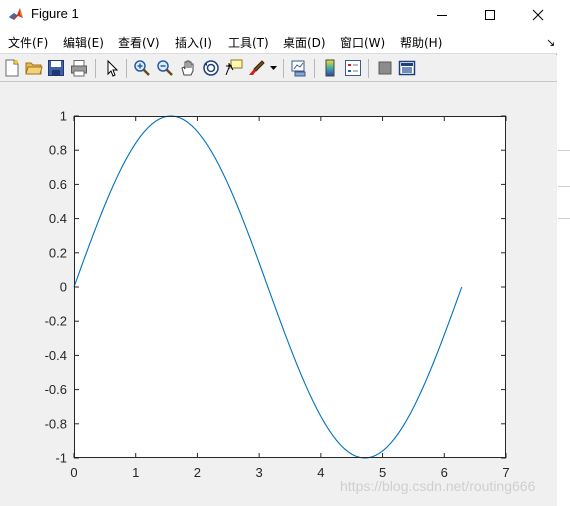 The image size is (570, 506). What do you see at coordinates (58, 150) in the screenshot?
I see `y-tick-label: 0.8` at bounding box center [58, 150].